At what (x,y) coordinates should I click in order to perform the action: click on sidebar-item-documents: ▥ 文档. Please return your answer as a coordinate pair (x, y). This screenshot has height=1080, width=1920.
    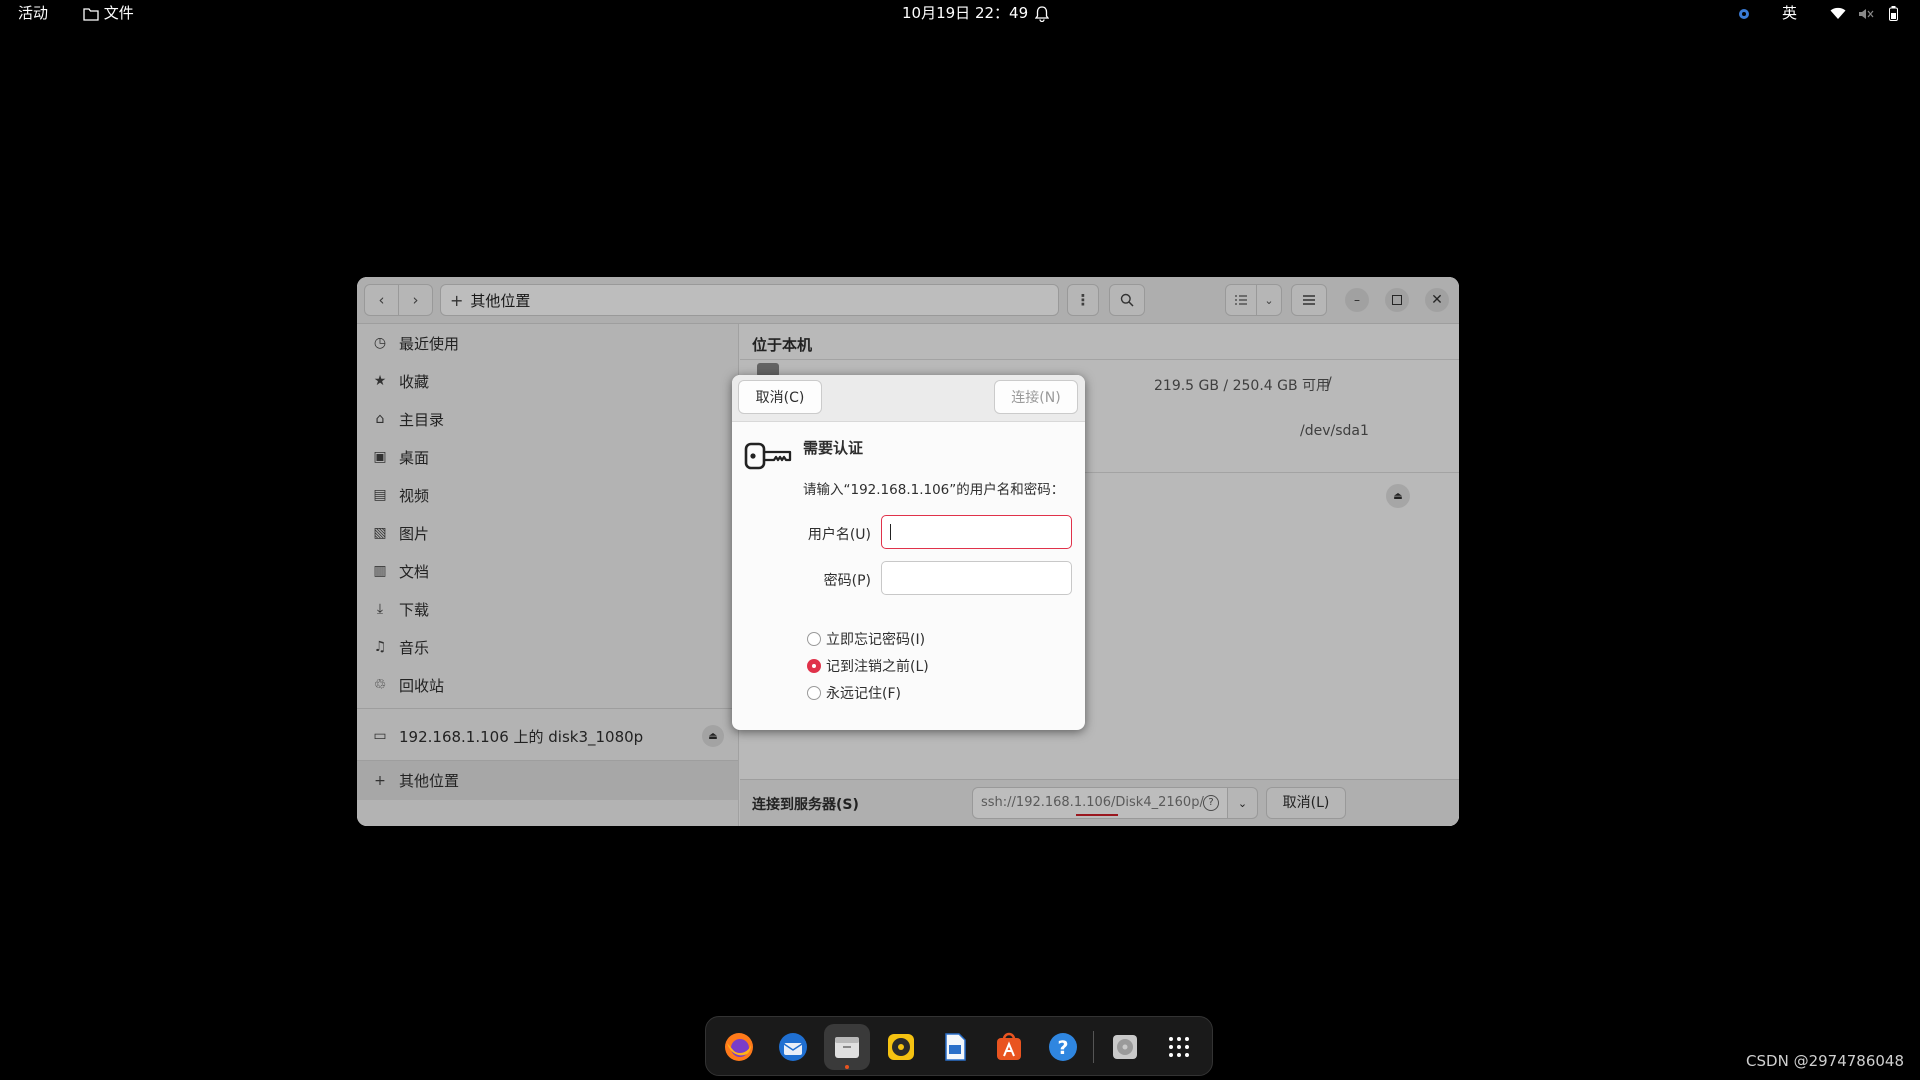
    Looking at the image, I should click on (547, 571).